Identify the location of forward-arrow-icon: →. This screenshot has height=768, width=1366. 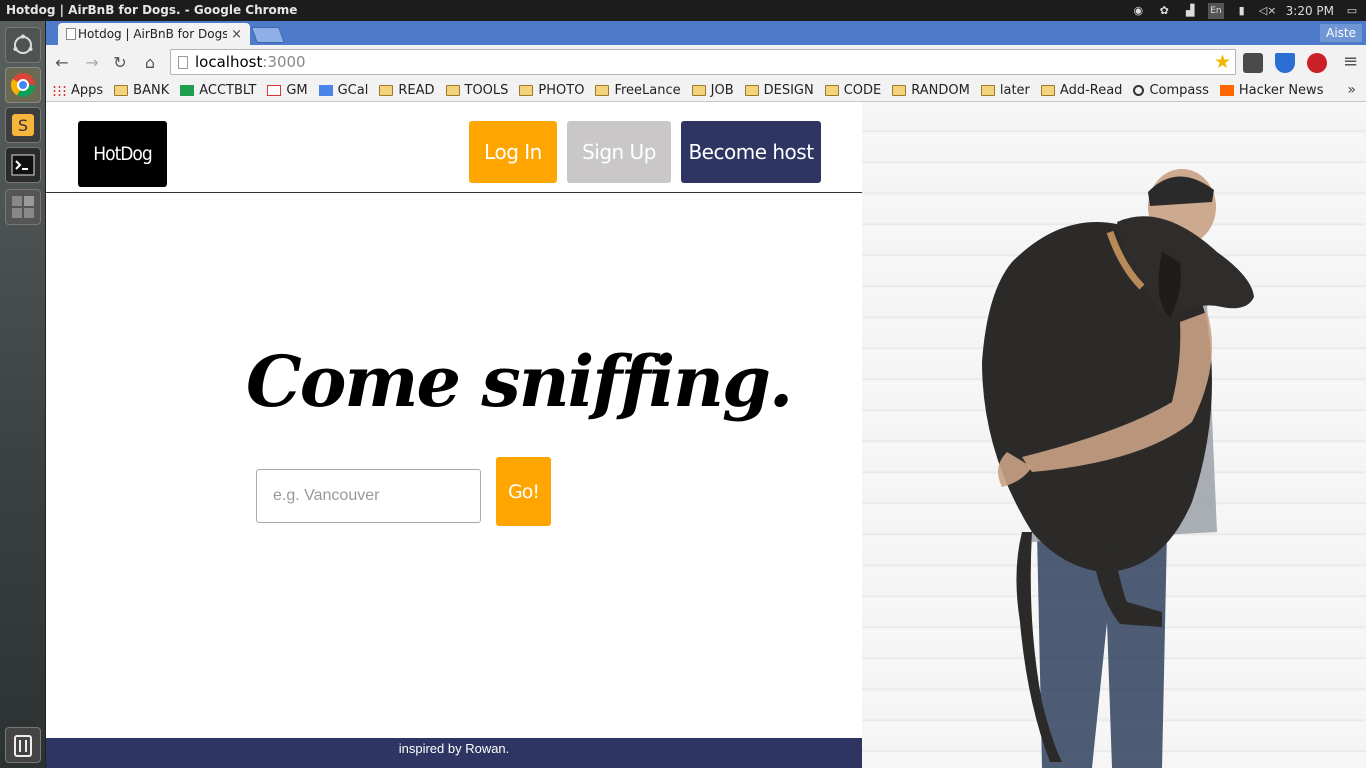
(92, 63).